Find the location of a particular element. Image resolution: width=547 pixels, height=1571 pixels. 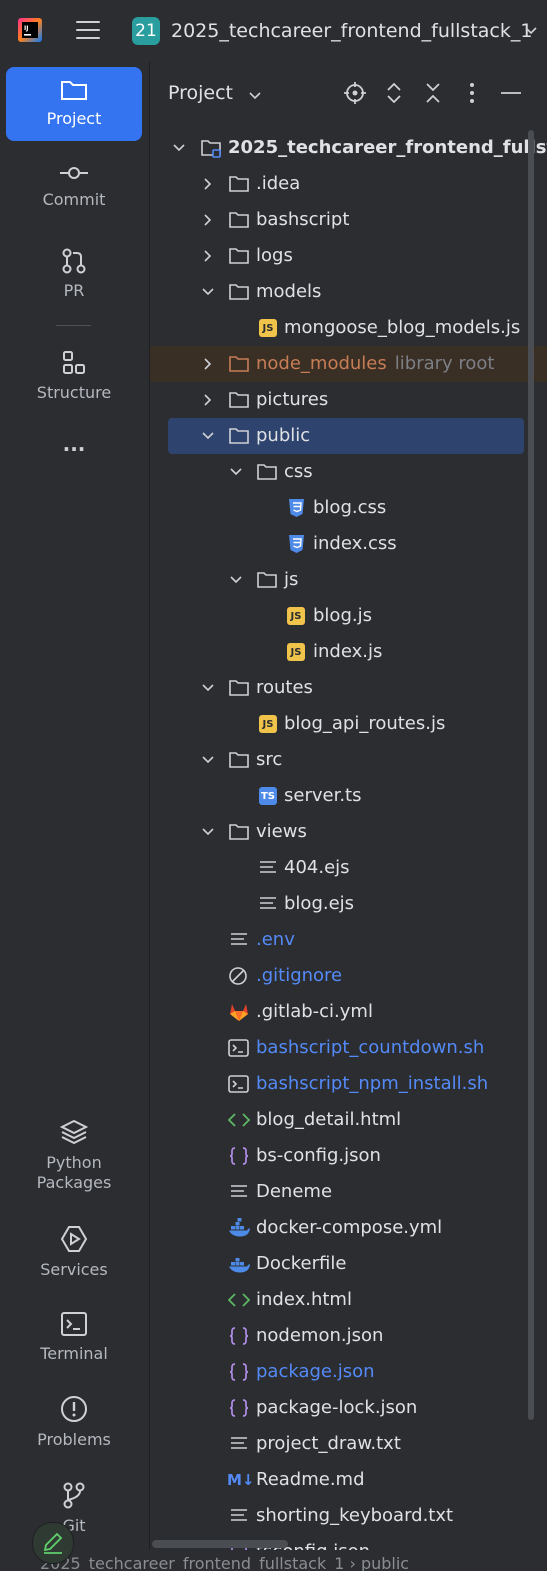

tree-row-project-draw: project_draw.txt is located at coordinates (348, 1444).